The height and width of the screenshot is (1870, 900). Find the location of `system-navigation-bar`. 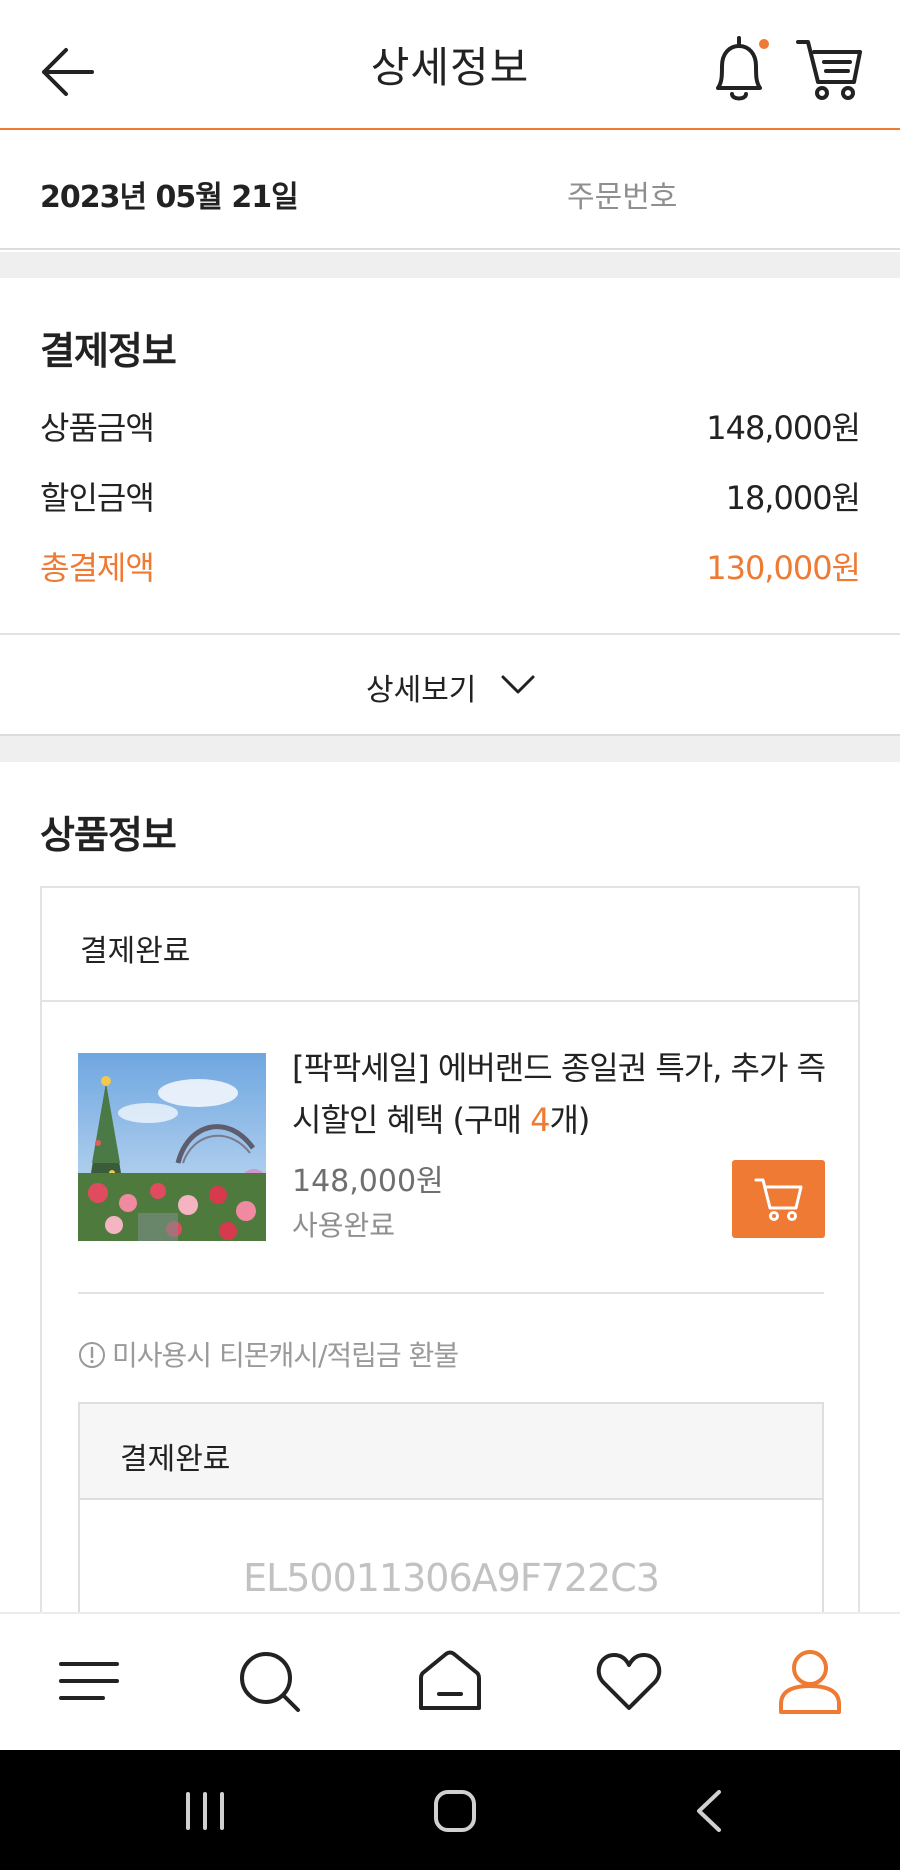

system-navigation-bar is located at coordinates (450, 1810).